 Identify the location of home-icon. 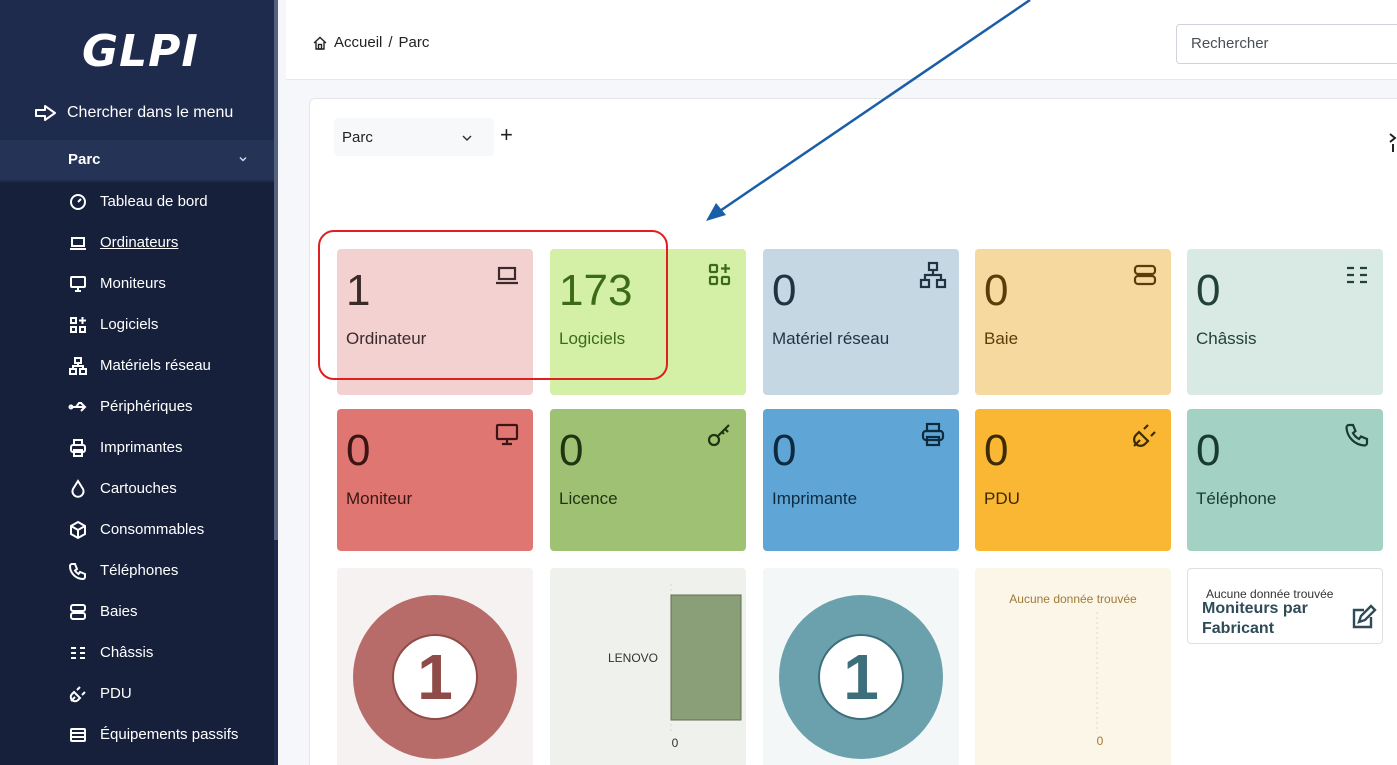
(320, 43).